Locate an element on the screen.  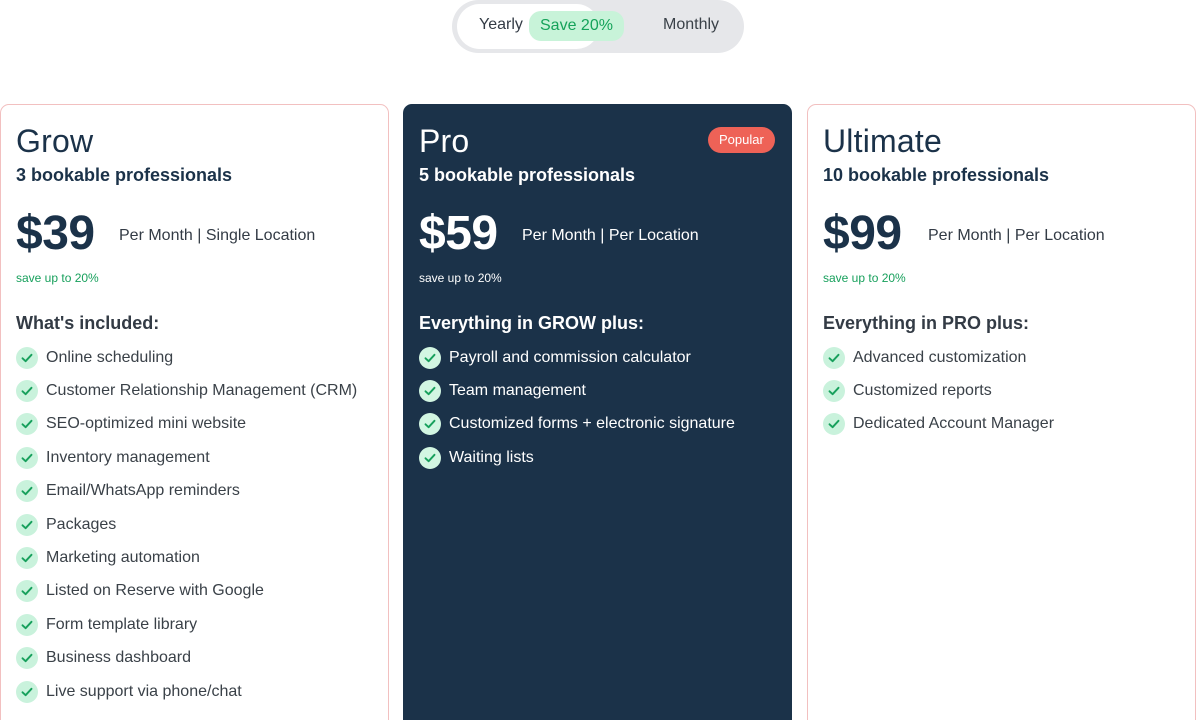
plan-price: $99 is located at coordinates (862, 233).